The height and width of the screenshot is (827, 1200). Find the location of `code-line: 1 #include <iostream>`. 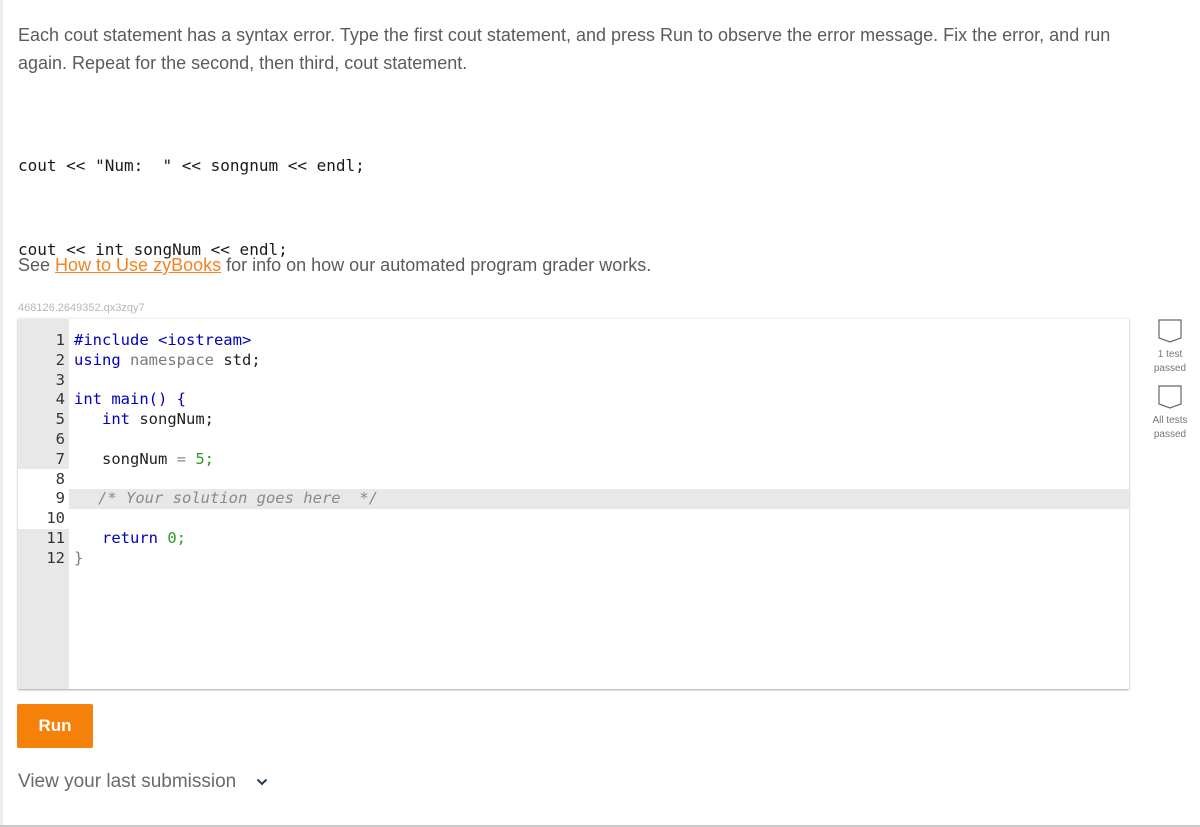

code-line: 1 #include <iostream> is located at coordinates (573, 341).